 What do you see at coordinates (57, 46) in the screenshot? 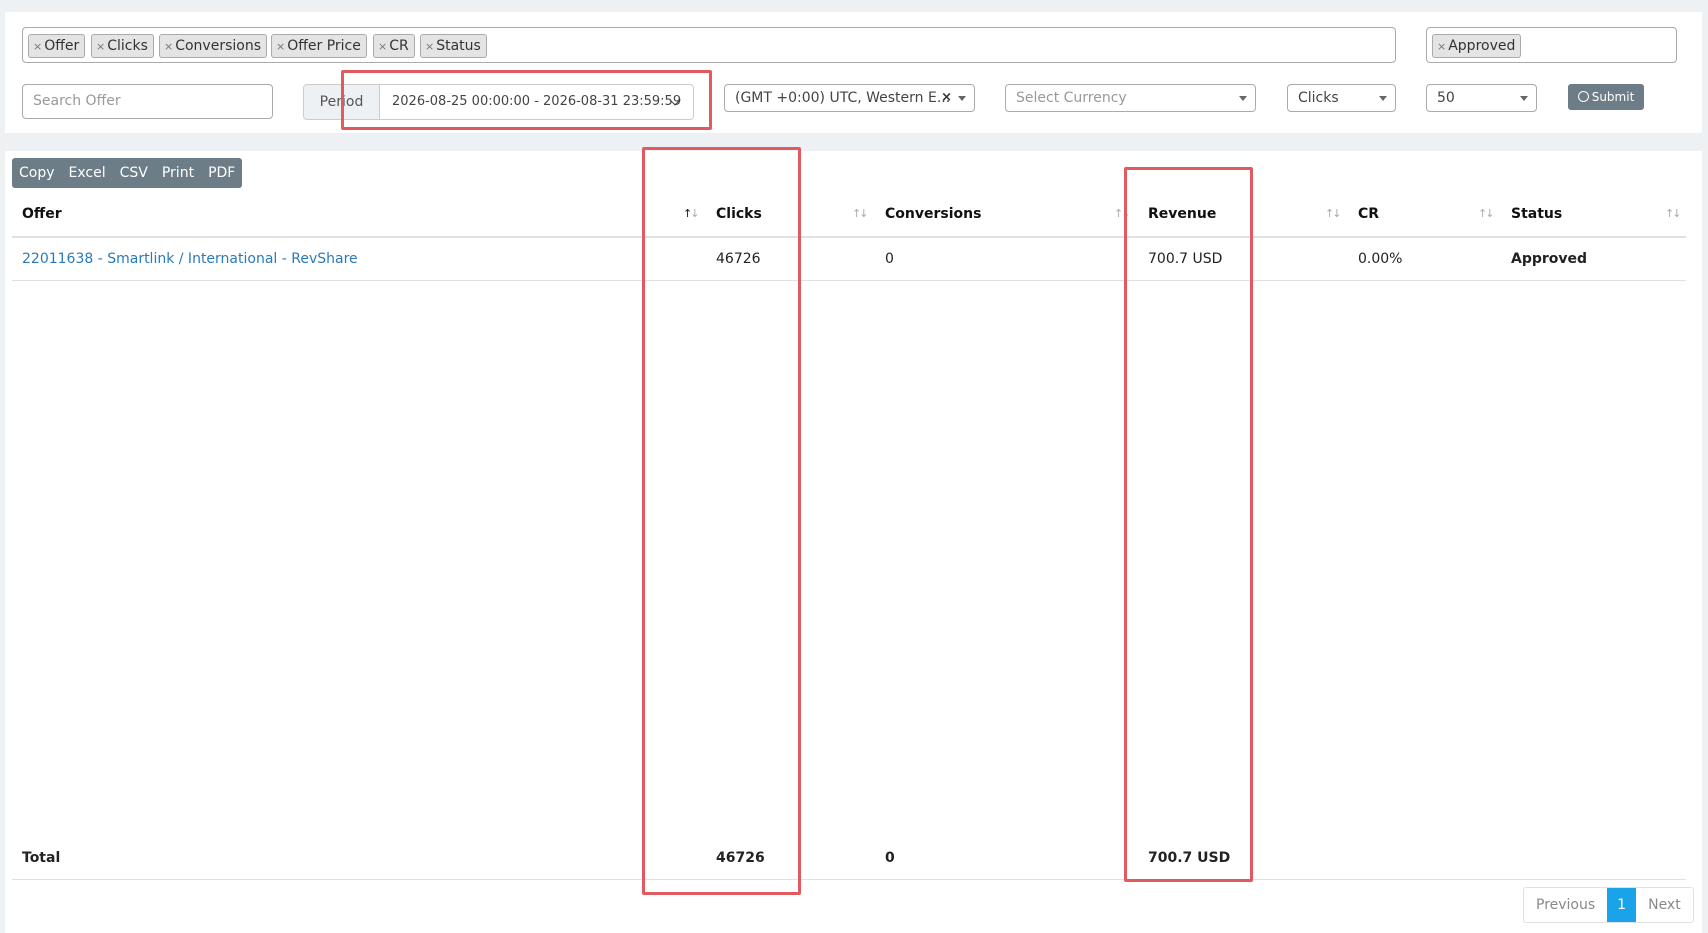
I see `tag-offer: × Offer` at bounding box center [57, 46].